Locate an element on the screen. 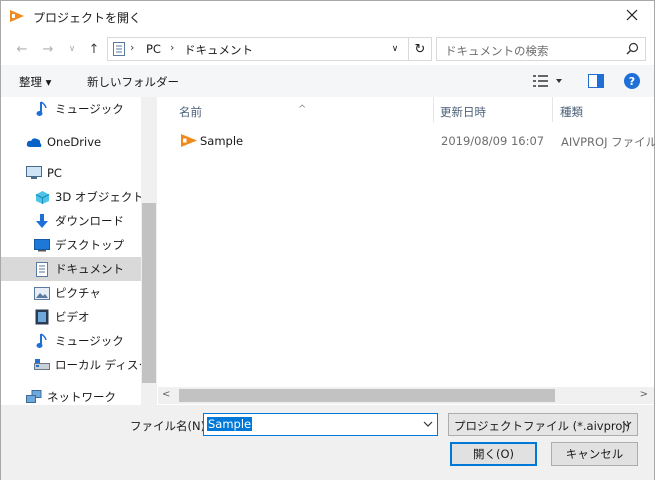 The width and height of the screenshot is (655, 480). column-header-date: 更新日時 is located at coordinates (493, 109).